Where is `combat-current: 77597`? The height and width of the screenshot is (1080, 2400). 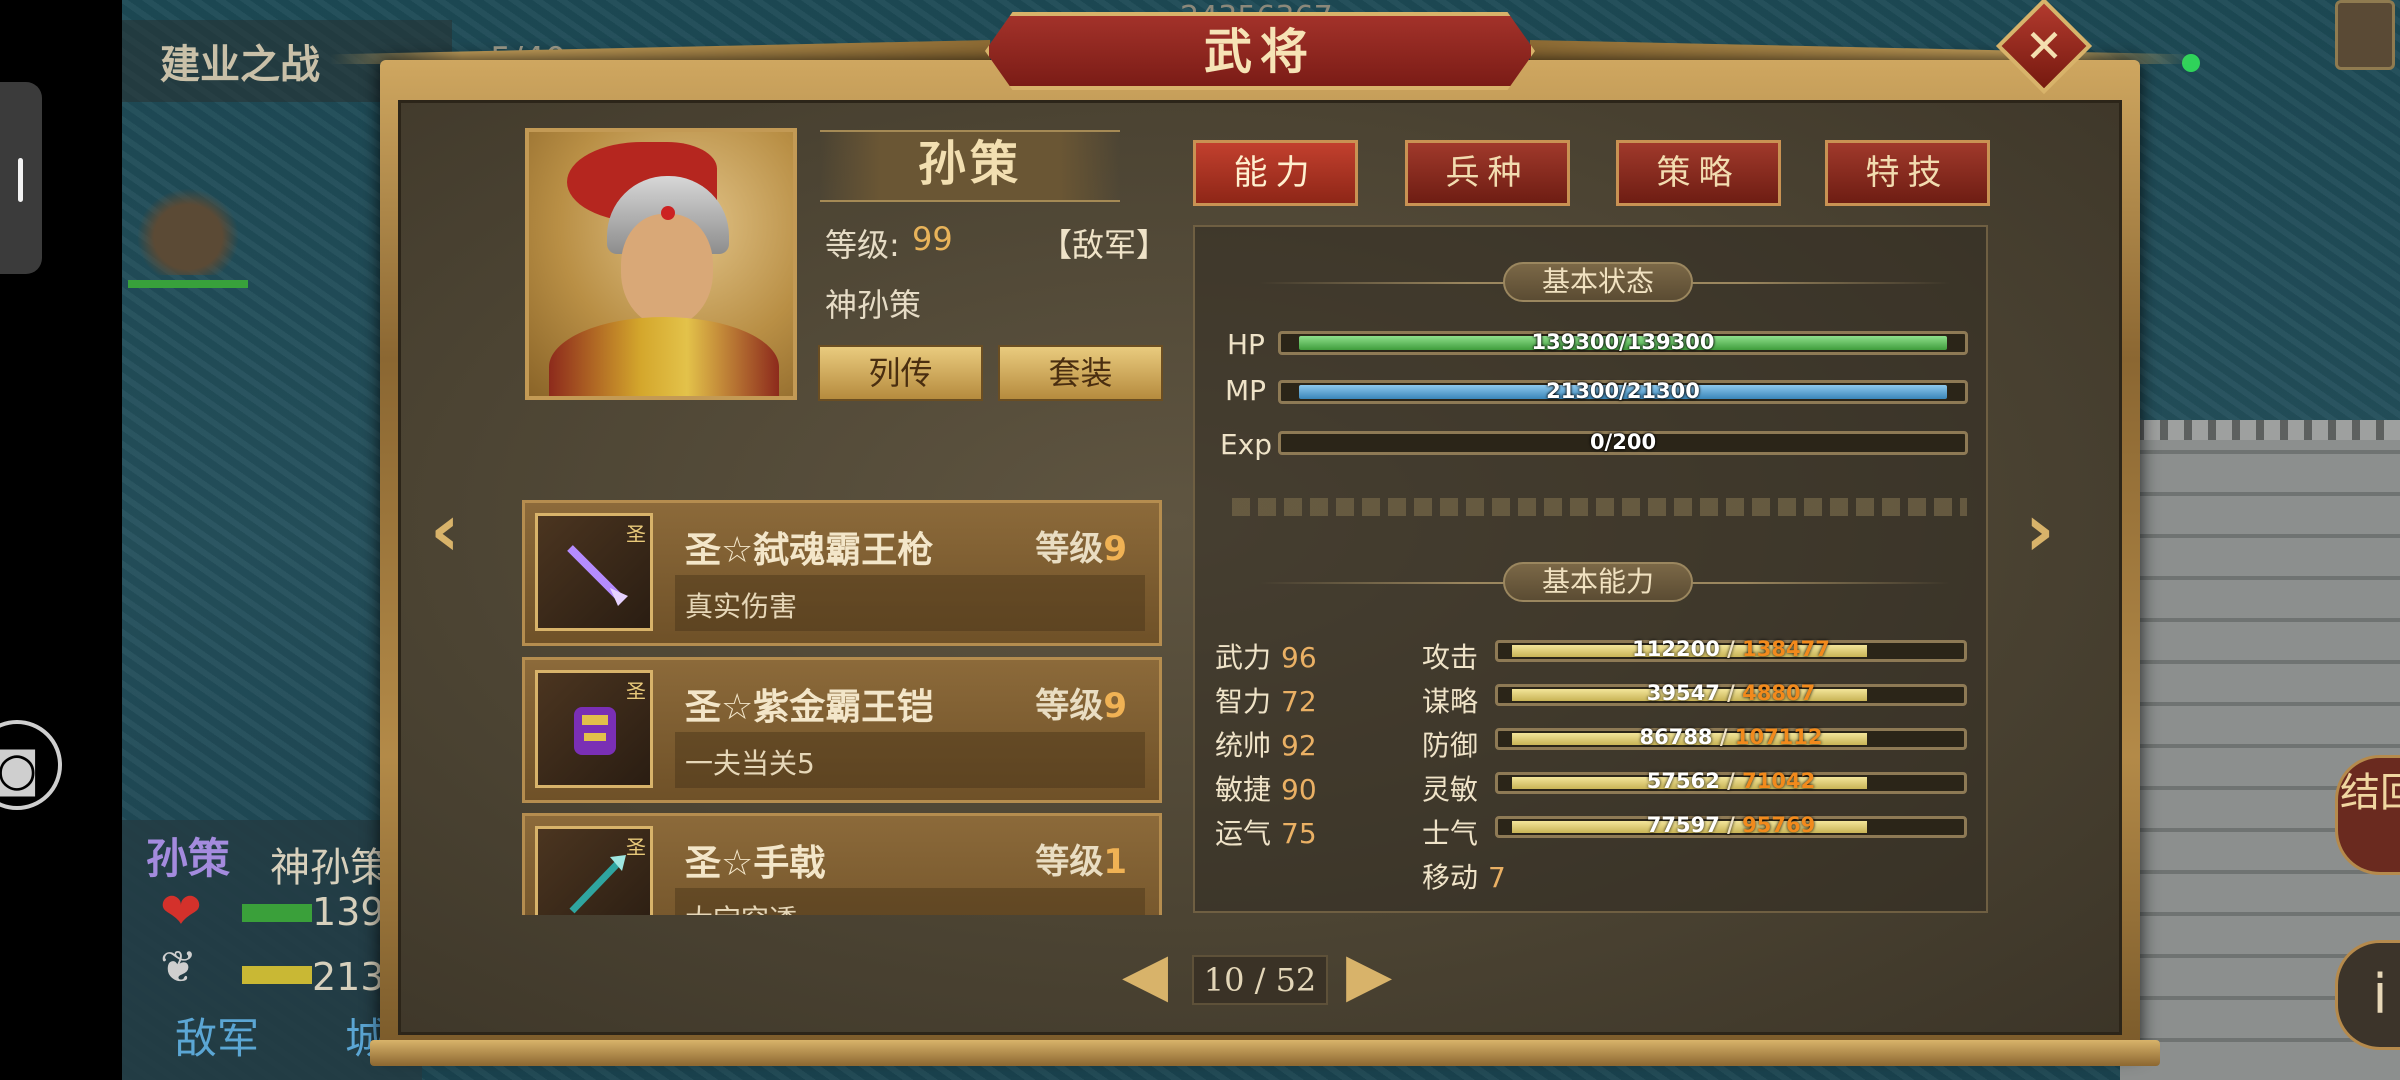 combat-current: 77597 is located at coordinates (1683, 825).